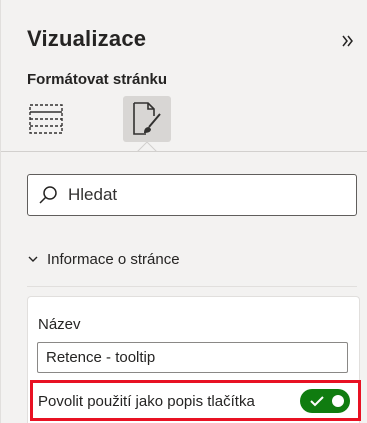  What do you see at coordinates (59, 324) in the screenshot?
I see `name-field-label: Název` at bounding box center [59, 324].